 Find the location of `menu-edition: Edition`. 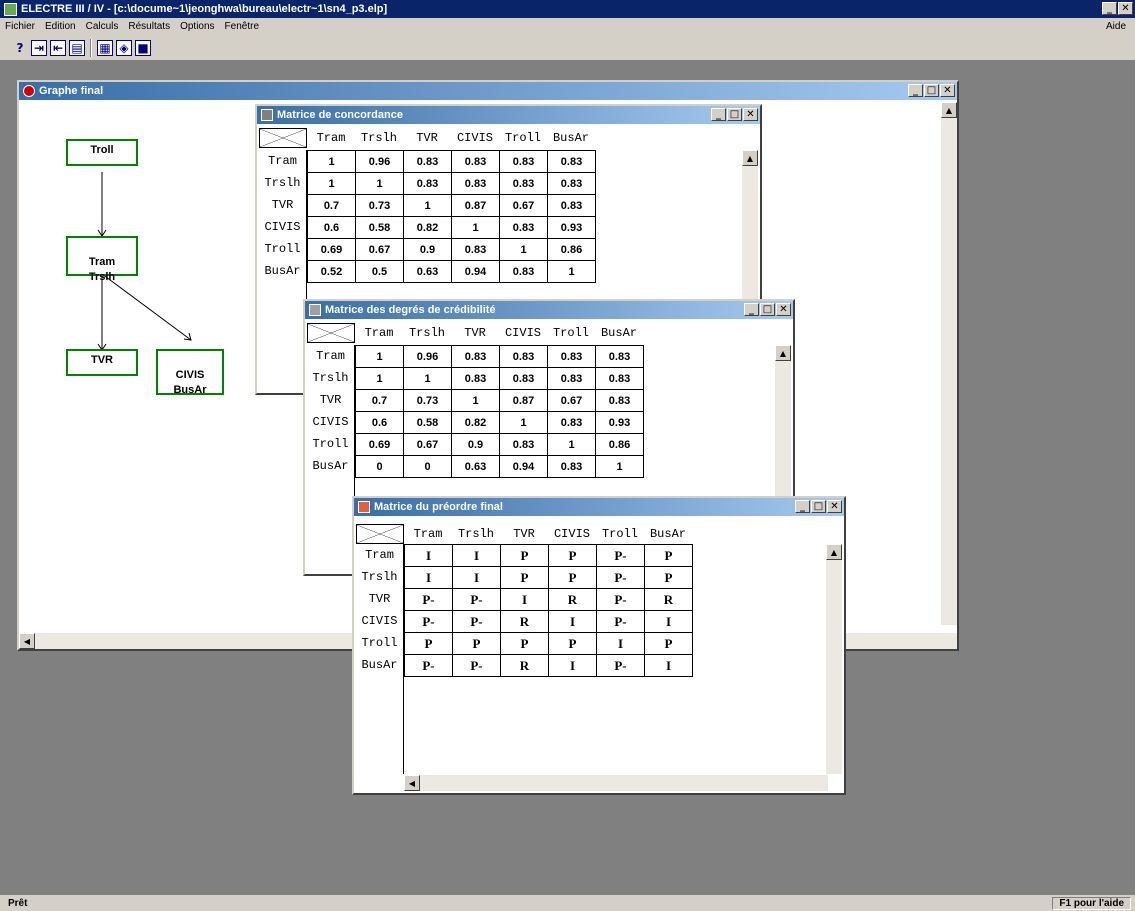

menu-edition: Edition is located at coordinates (60, 26).